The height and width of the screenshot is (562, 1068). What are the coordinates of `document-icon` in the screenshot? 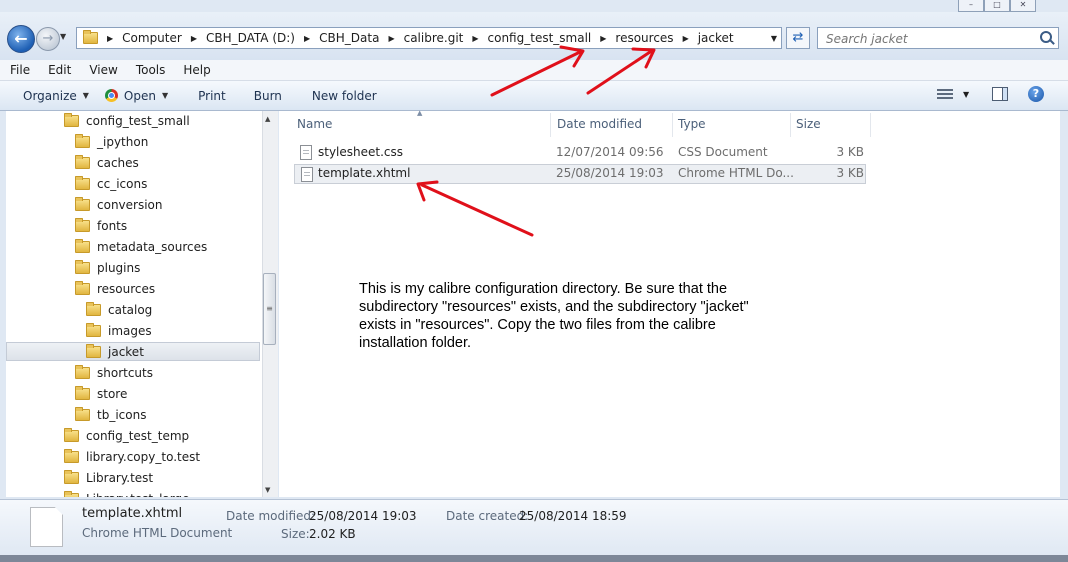 It's located at (46, 527).